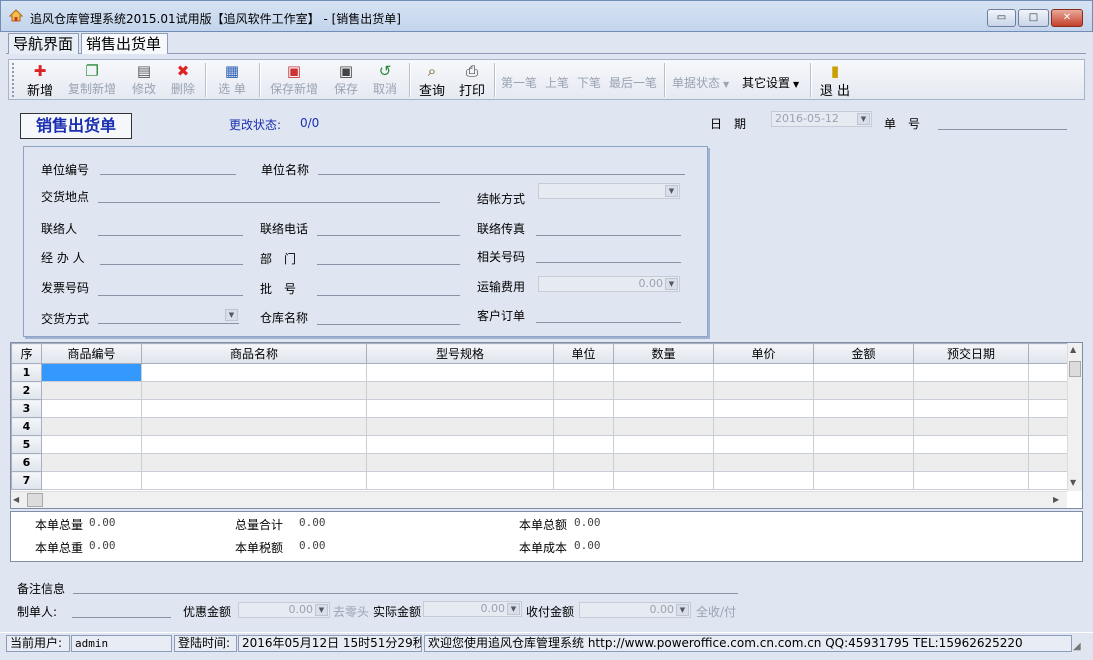 The image size is (1093, 660). I want to click on save-button: ▣ 保存, so click(346, 80).